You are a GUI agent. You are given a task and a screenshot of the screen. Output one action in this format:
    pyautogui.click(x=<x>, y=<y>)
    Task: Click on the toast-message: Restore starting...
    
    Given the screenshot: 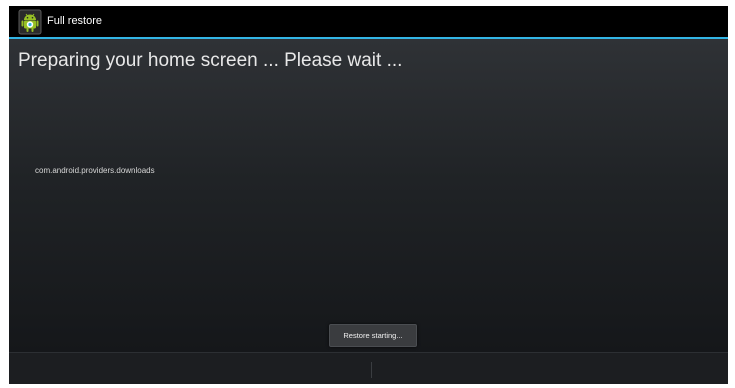 What is the action you would take?
    pyautogui.click(x=373, y=335)
    